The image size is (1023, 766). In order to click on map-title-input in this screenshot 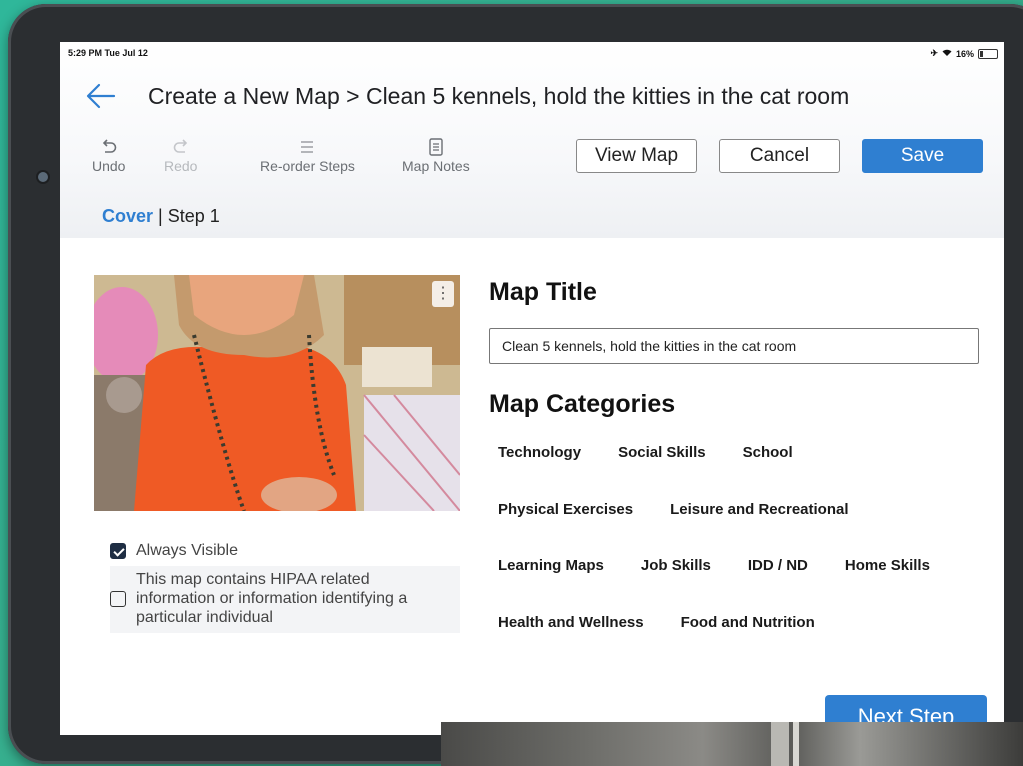, I will do `click(734, 346)`.